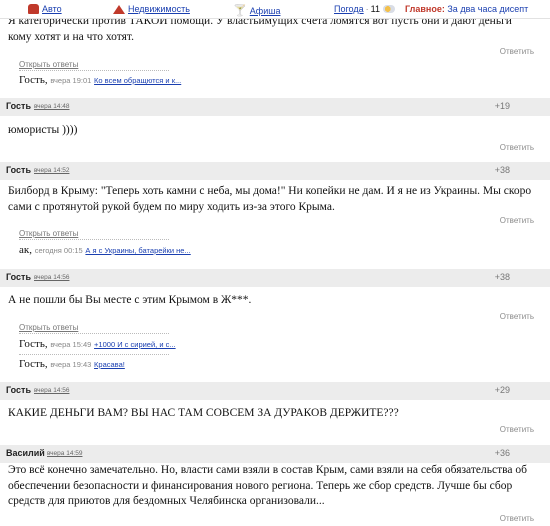 This screenshot has width=550, height=526. What do you see at coordinates (71, 80) in the screenshot?
I see `subreply-time: вчера 19:01` at bounding box center [71, 80].